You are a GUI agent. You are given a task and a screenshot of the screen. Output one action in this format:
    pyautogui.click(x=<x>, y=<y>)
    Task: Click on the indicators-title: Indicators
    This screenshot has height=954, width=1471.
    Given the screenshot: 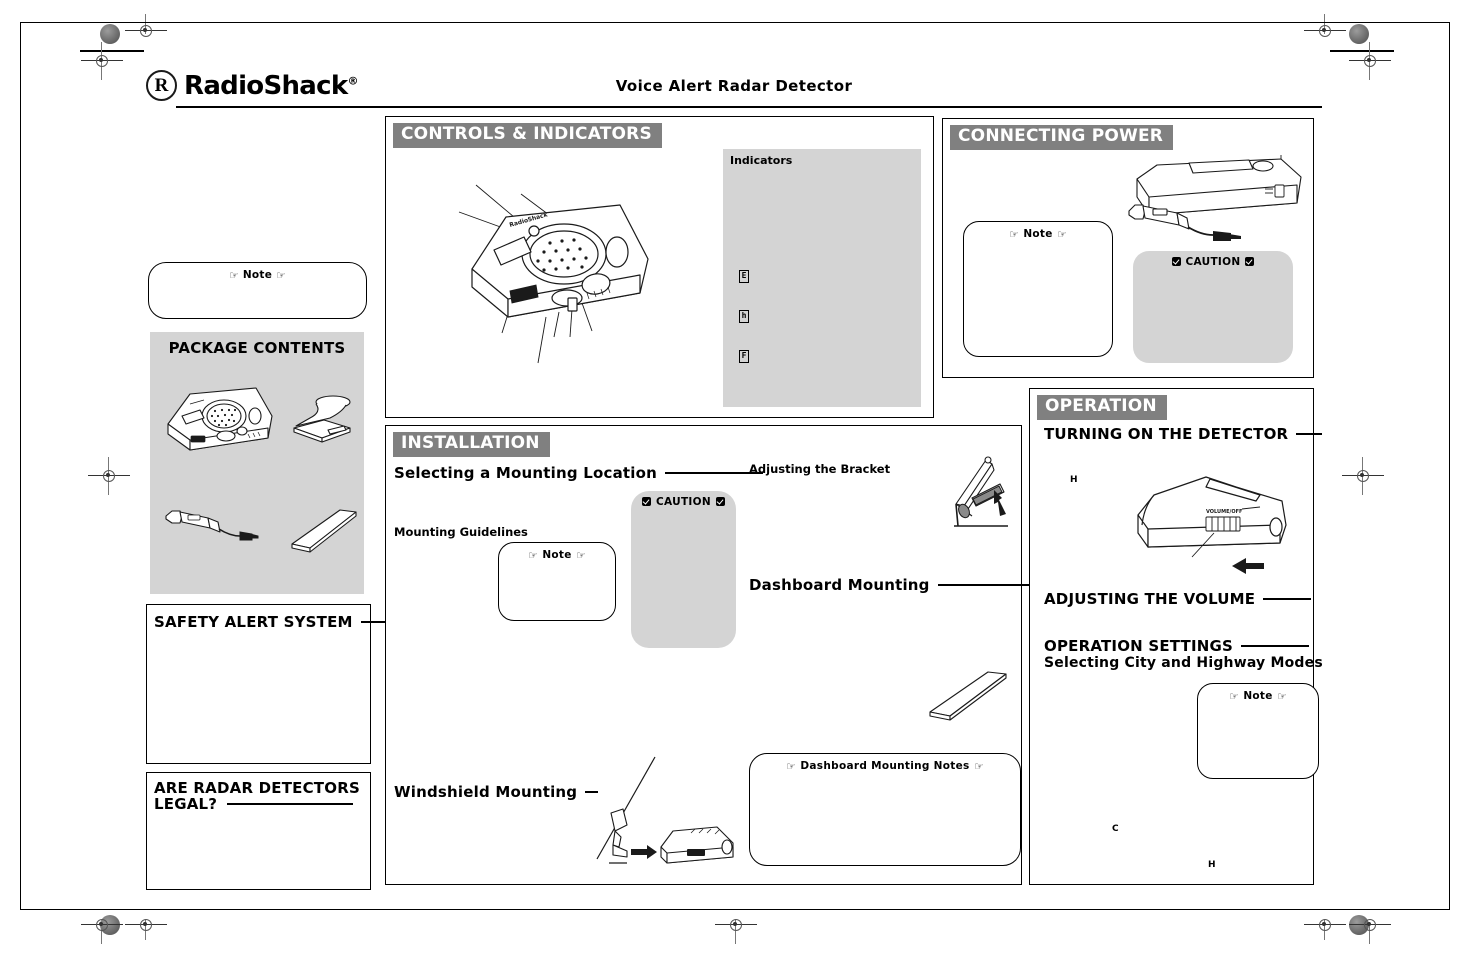 What is the action you would take?
    pyautogui.click(x=761, y=160)
    